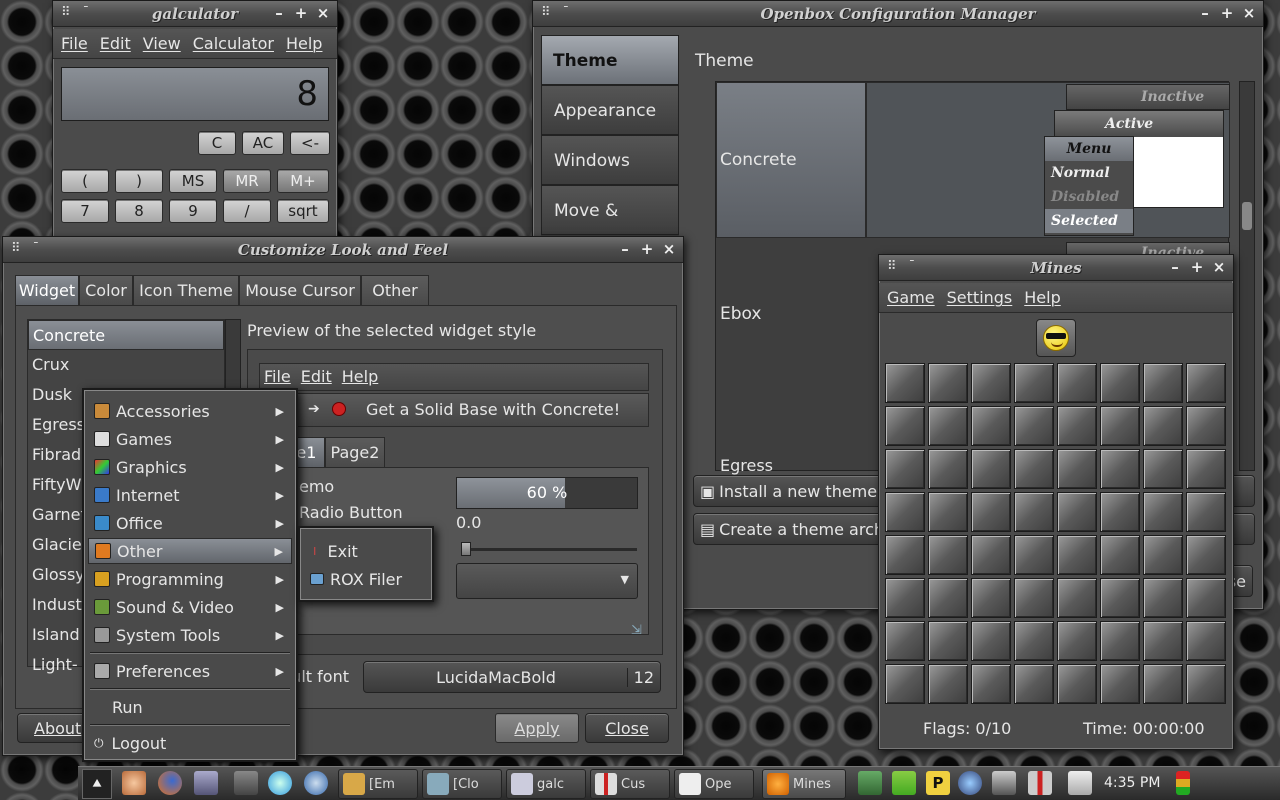 The image size is (1280, 800). What do you see at coordinates (970, 783) in the screenshot?
I see `magnifier-icon` at bounding box center [970, 783].